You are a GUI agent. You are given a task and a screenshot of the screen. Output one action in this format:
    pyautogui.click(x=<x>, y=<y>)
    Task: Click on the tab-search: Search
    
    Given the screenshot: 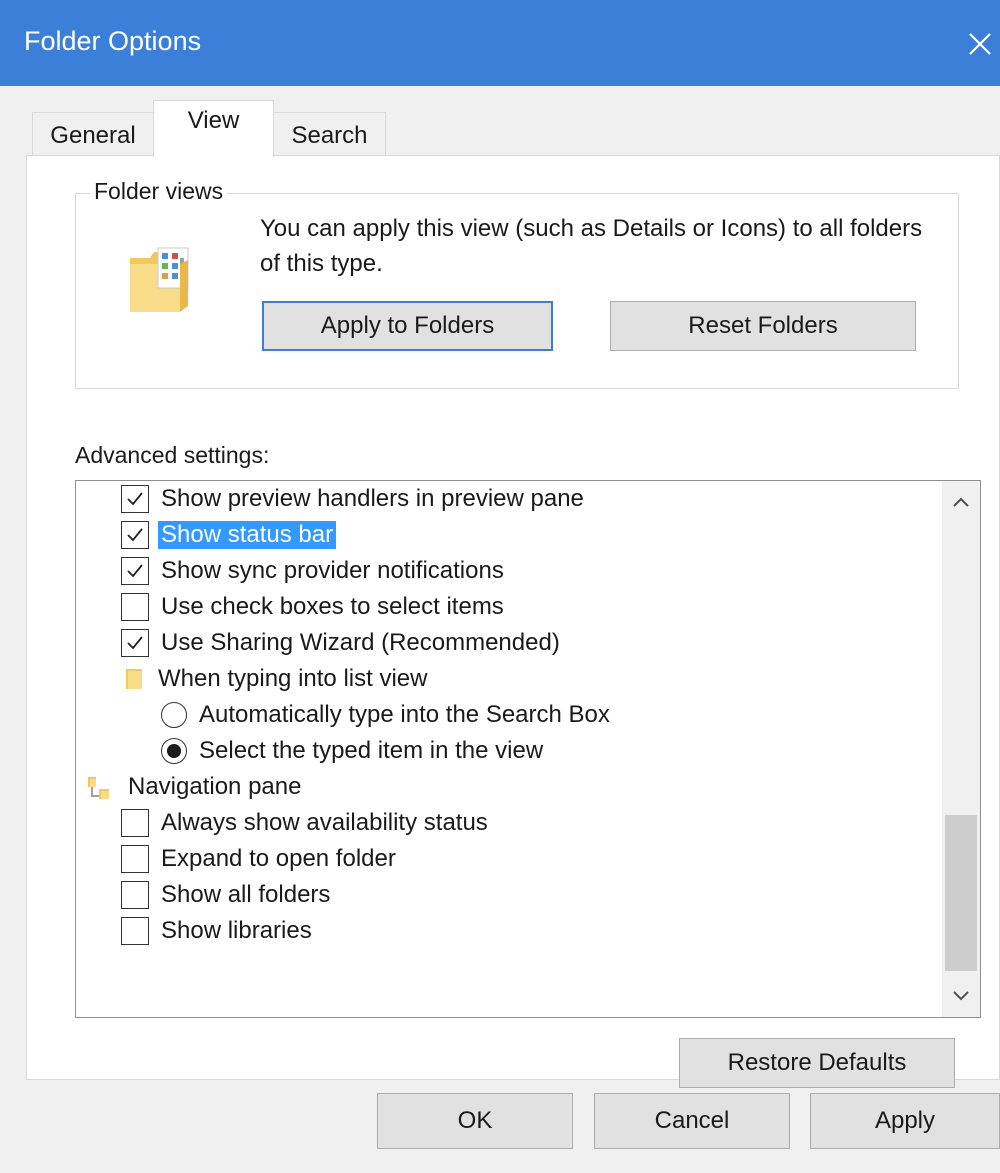 What is the action you would take?
    pyautogui.click(x=329, y=135)
    